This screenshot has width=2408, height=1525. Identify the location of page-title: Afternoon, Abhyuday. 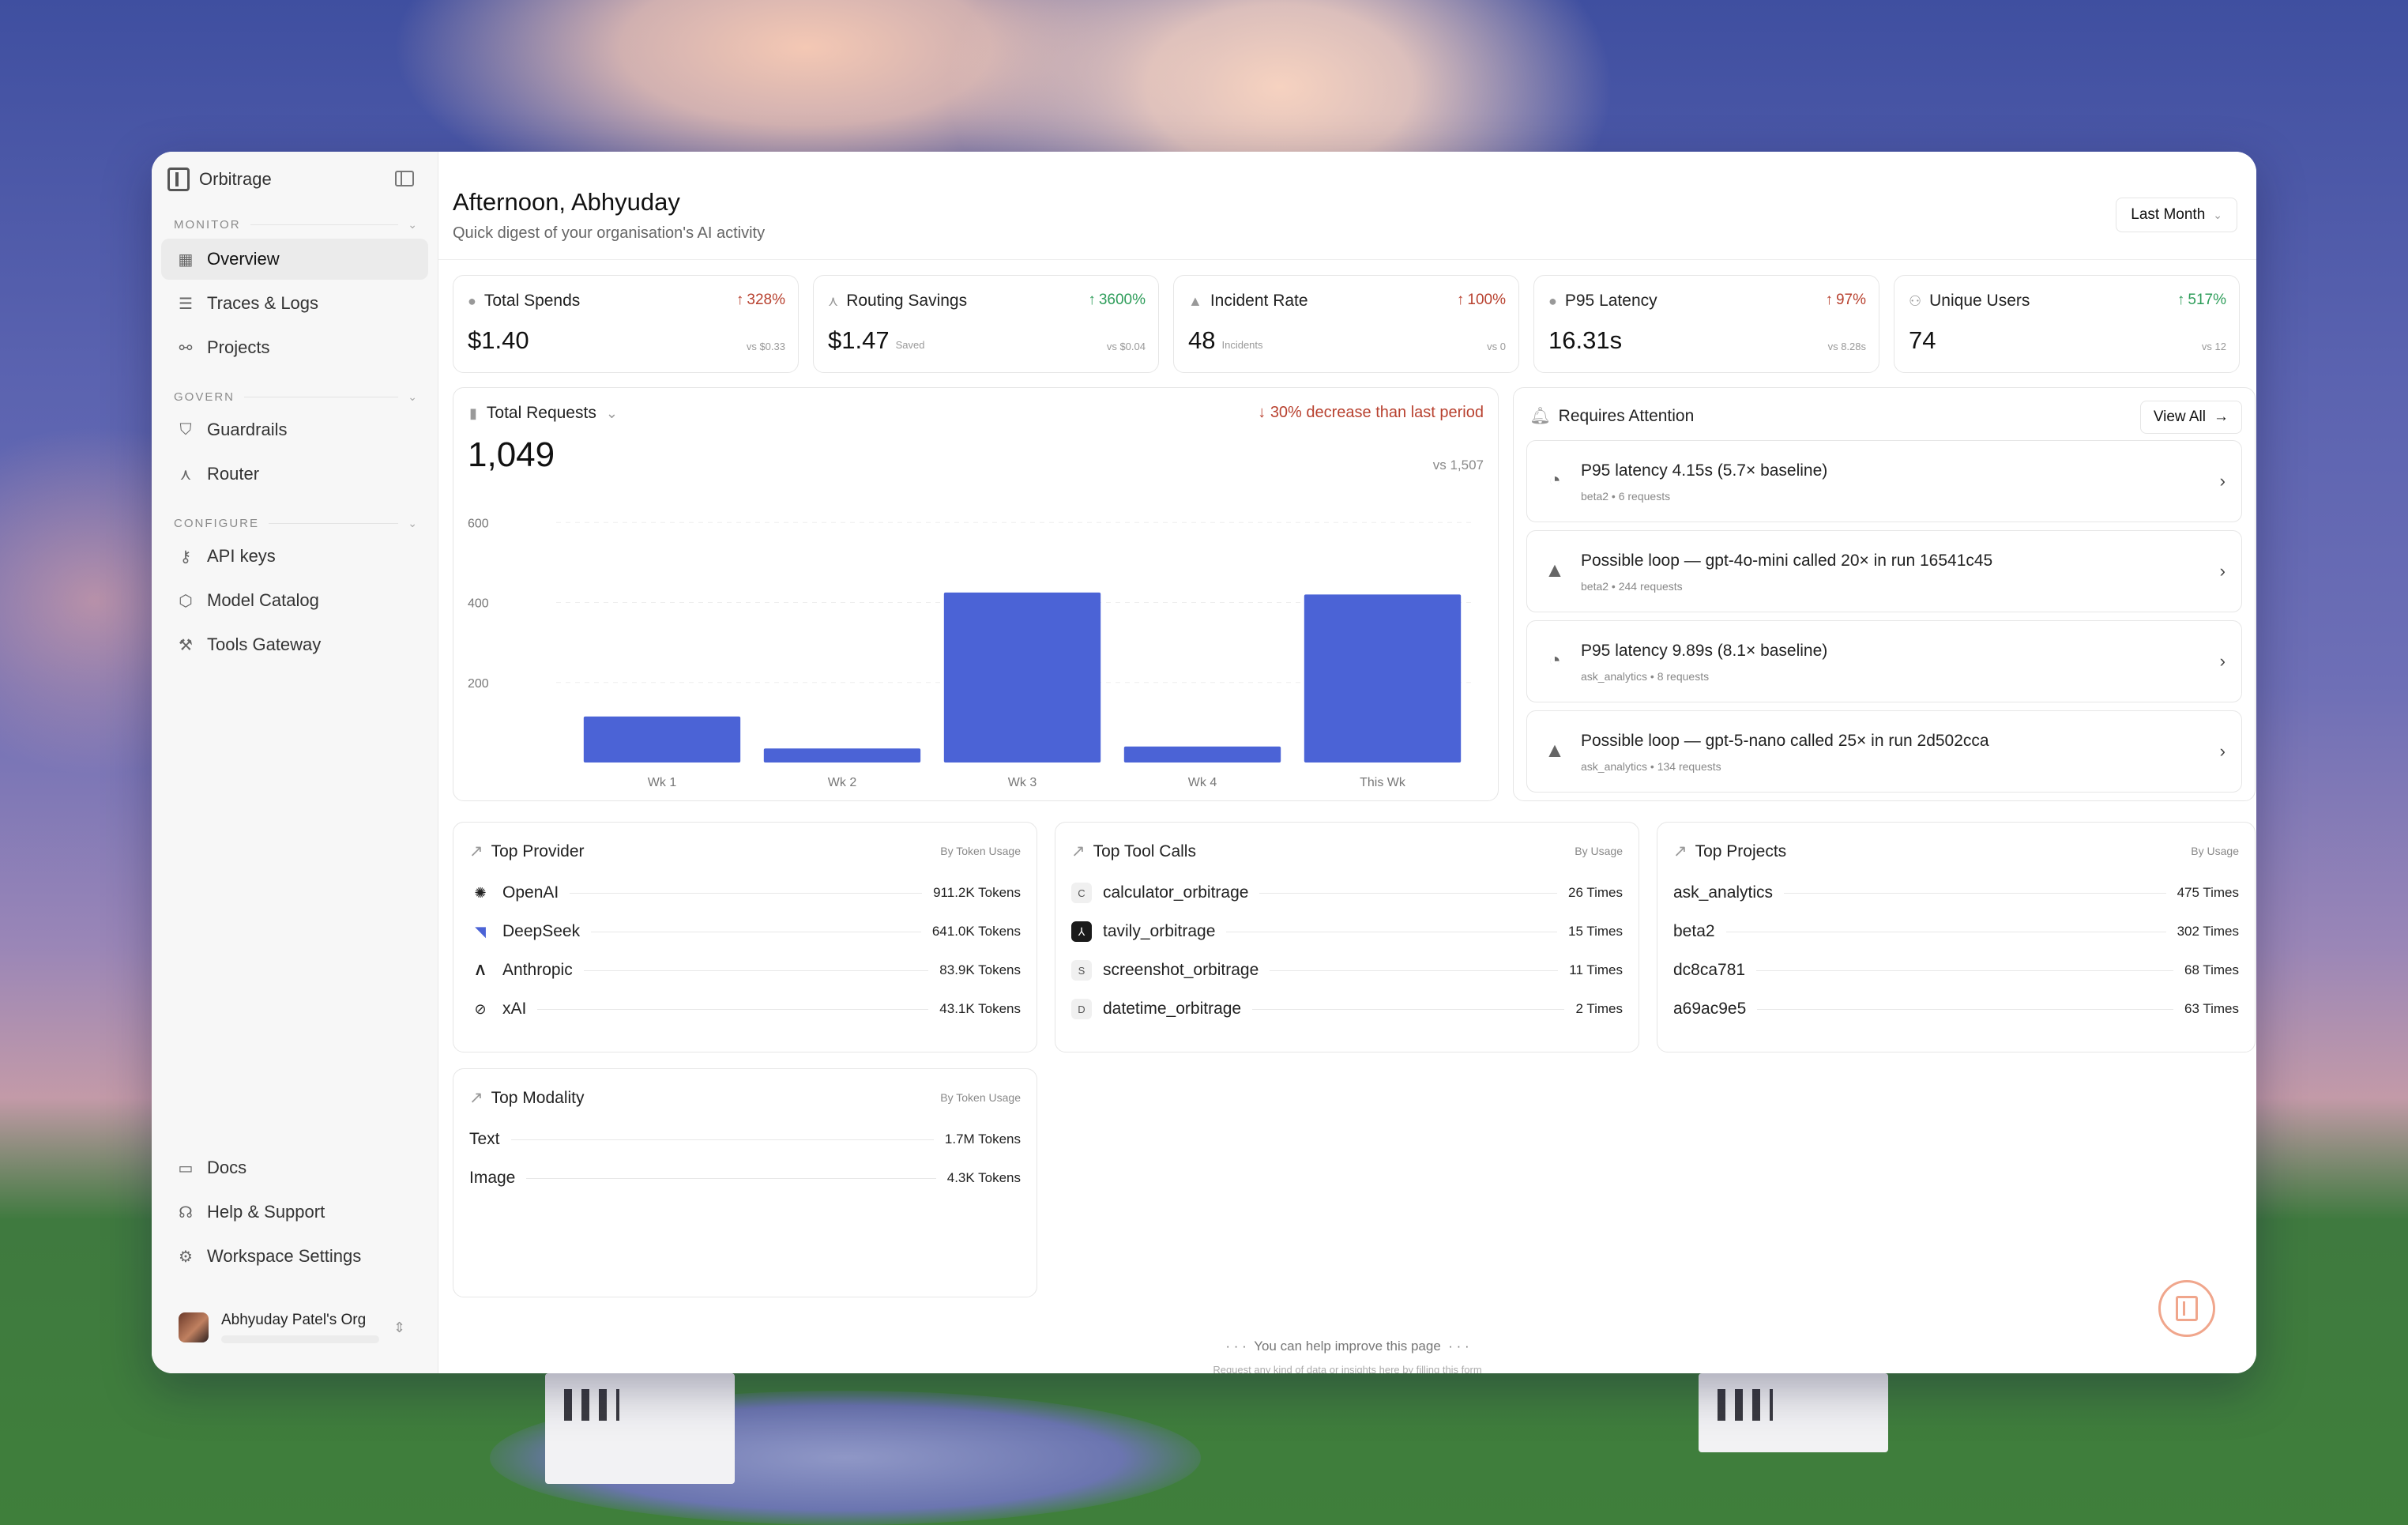
(566, 202).